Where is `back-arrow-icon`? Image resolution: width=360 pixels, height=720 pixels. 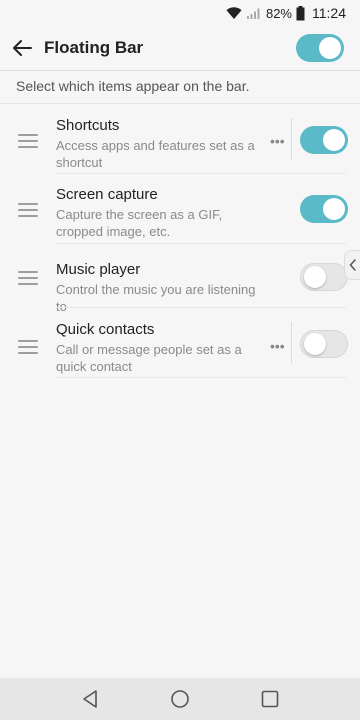
back-arrow-icon is located at coordinates (22, 48).